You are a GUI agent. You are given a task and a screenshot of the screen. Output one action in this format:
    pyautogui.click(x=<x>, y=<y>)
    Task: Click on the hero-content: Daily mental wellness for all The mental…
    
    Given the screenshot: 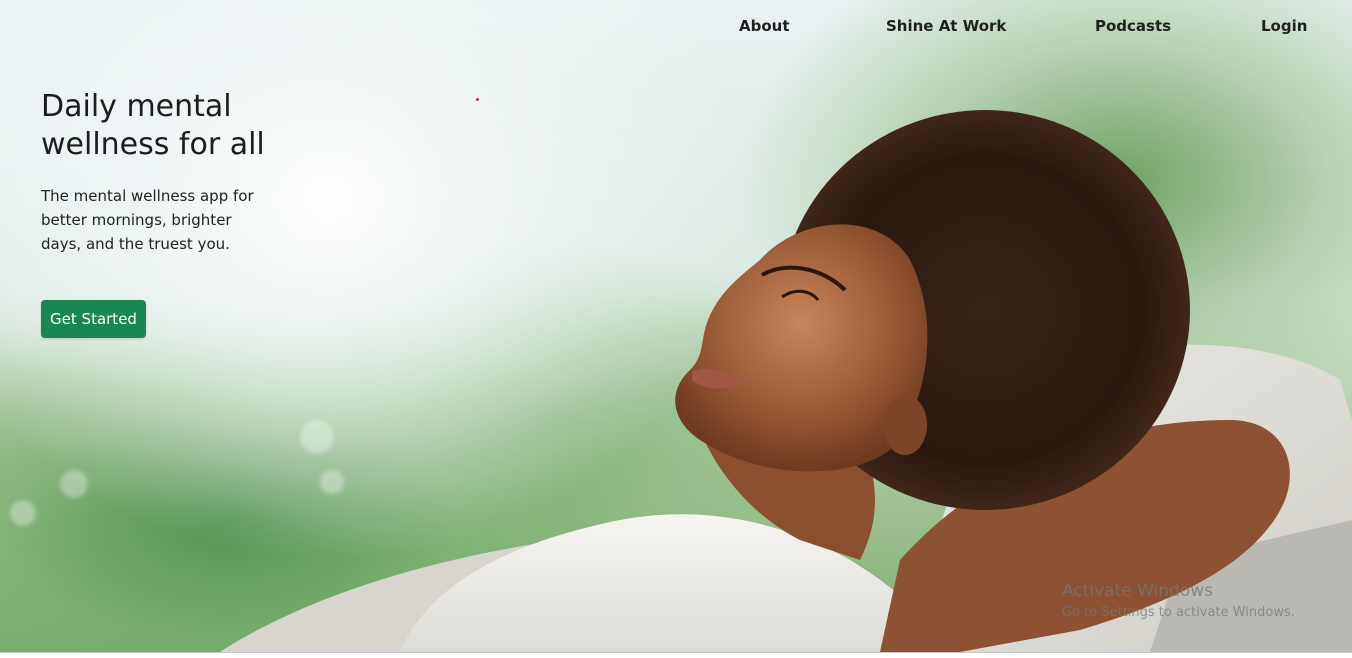 What is the action you would take?
    pyautogui.click(x=171, y=172)
    